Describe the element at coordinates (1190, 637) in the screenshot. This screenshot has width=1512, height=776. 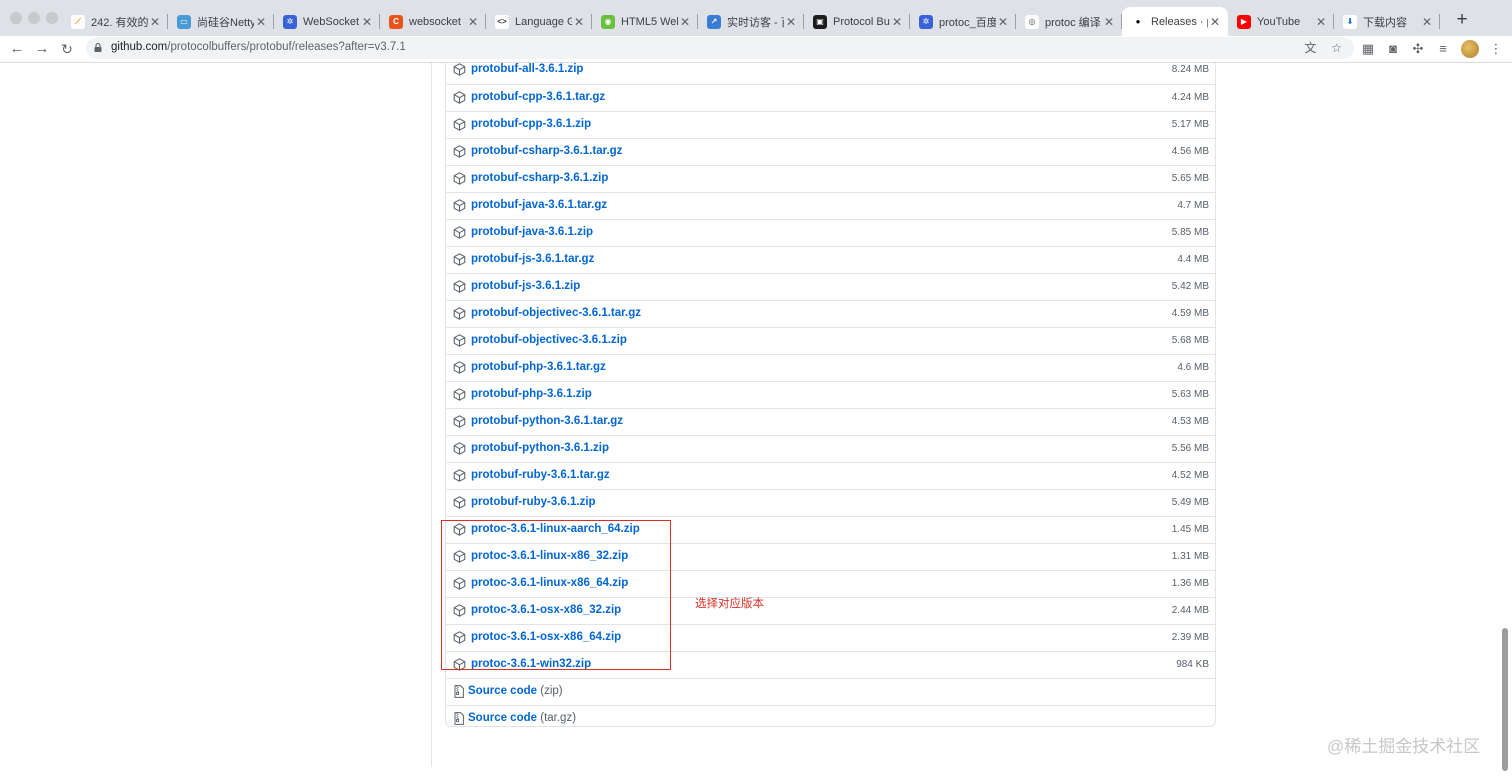
I see `asset-size: 2.39 MB` at that location.